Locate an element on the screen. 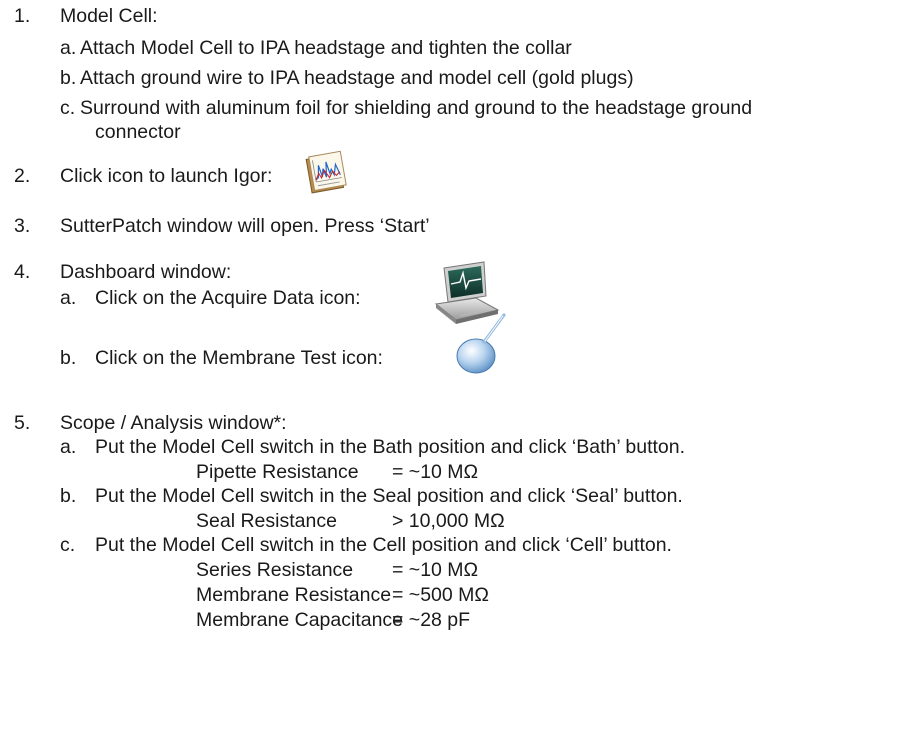 The width and height of the screenshot is (907, 746). step-5-text: Scope / Analysis window*: is located at coordinates (173, 423).